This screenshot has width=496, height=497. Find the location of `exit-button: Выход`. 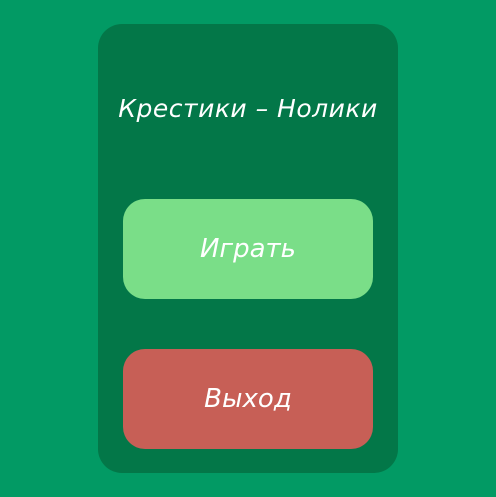

exit-button: Выход is located at coordinates (248, 399).